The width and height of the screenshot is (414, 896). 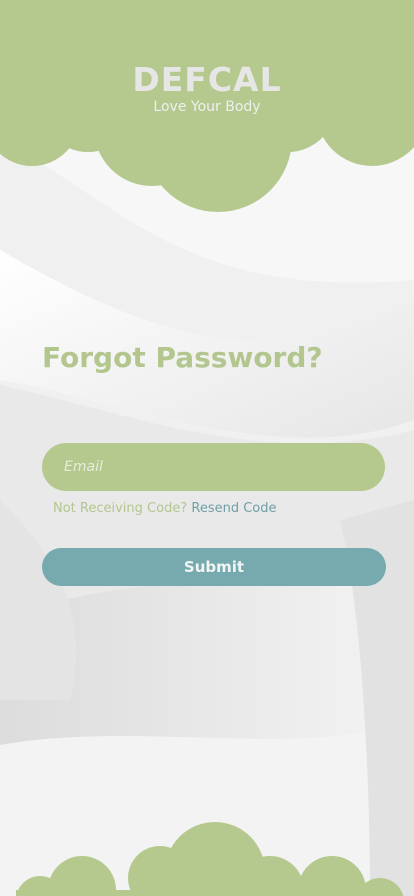 What do you see at coordinates (210, 859) in the screenshot?
I see `bottom-cloud-shape` at bounding box center [210, 859].